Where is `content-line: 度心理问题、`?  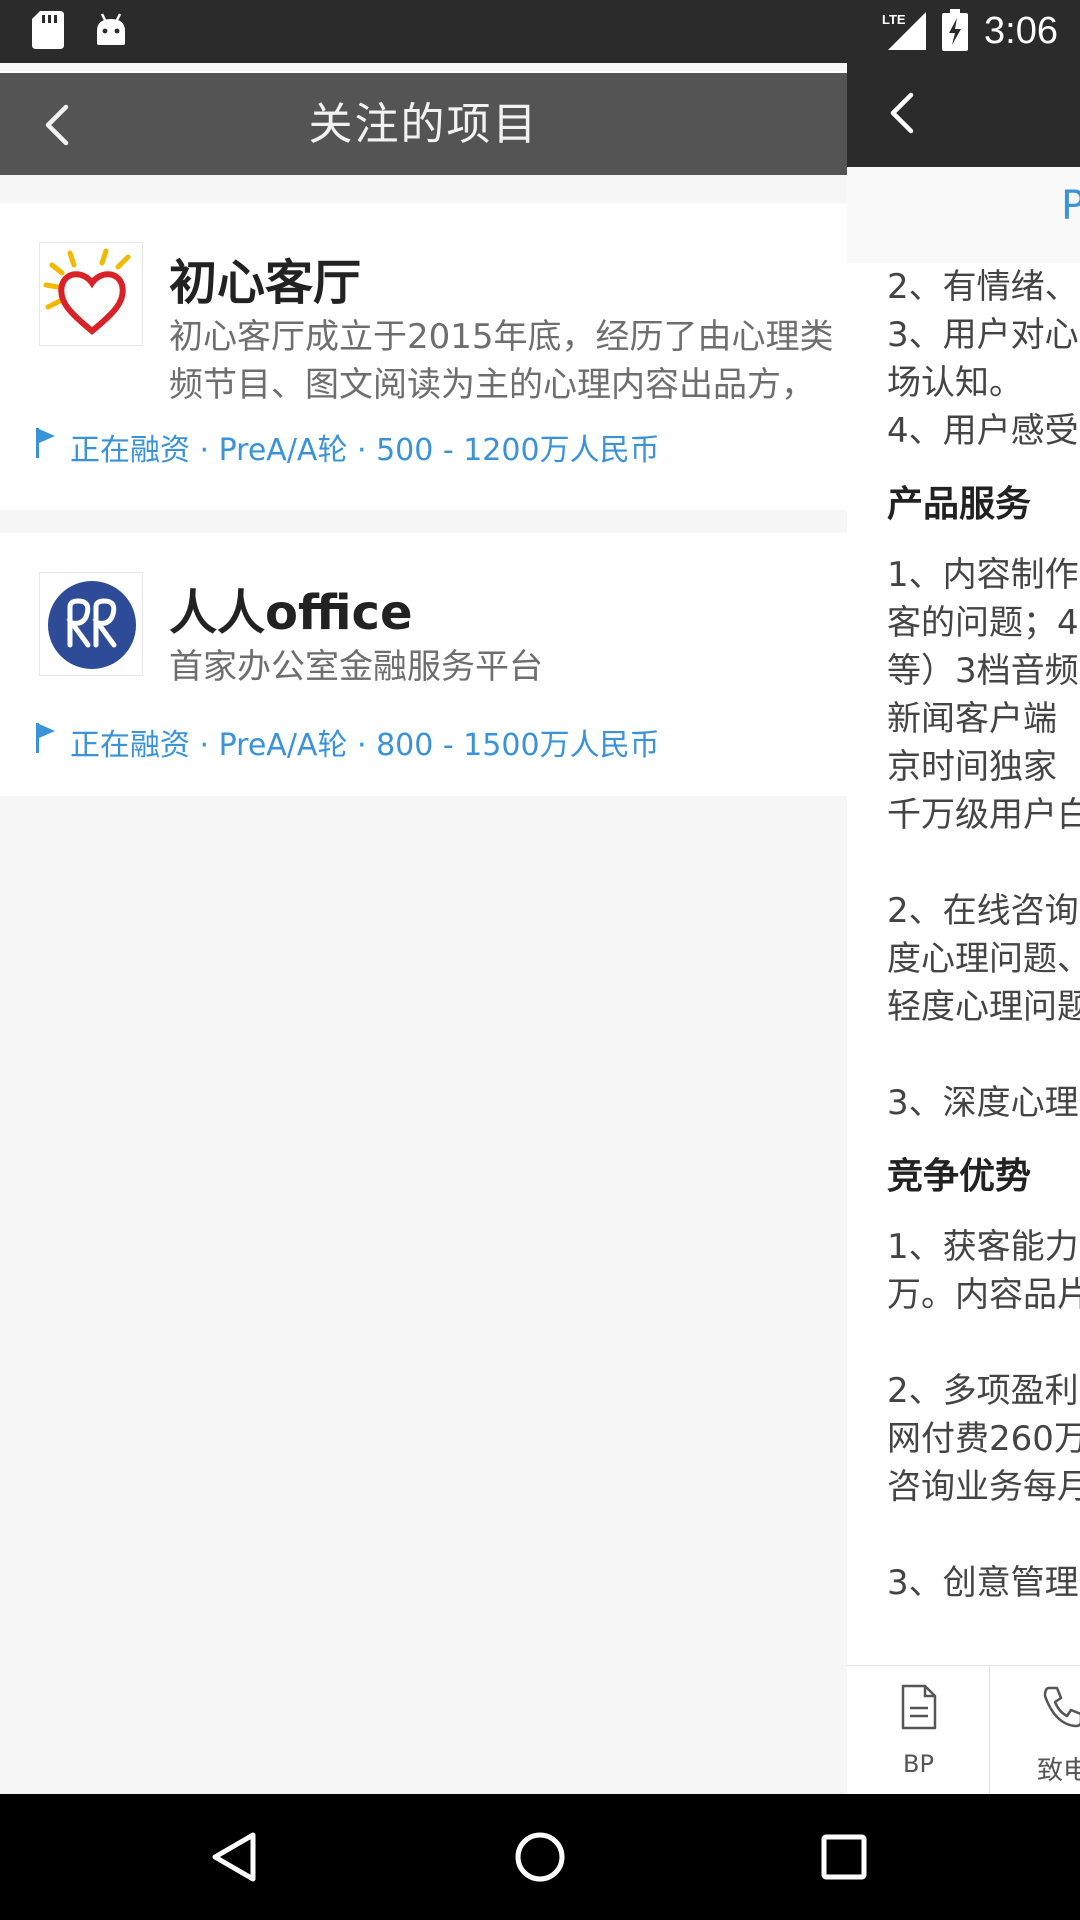
content-line: 度心理问题、 is located at coordinates (983, 959).